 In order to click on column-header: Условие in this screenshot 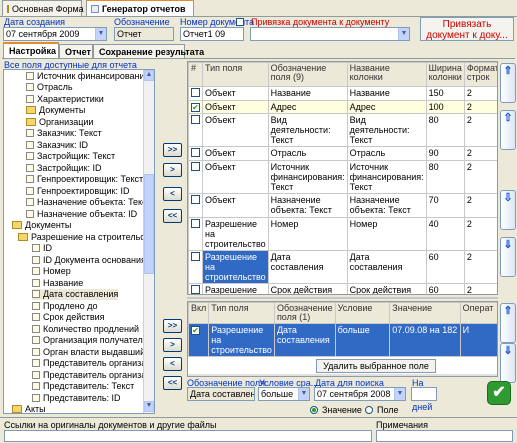, I will do `click(362, 313)`.